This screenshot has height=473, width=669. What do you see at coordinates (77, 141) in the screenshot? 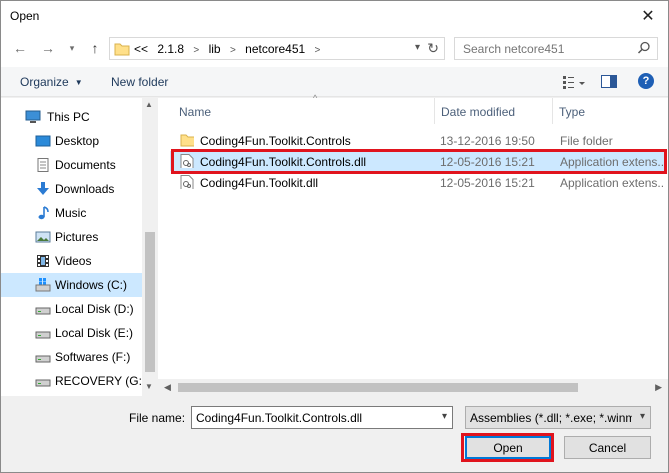
I see `nav-item-label: Desktop` at bounding box center [77, 141].